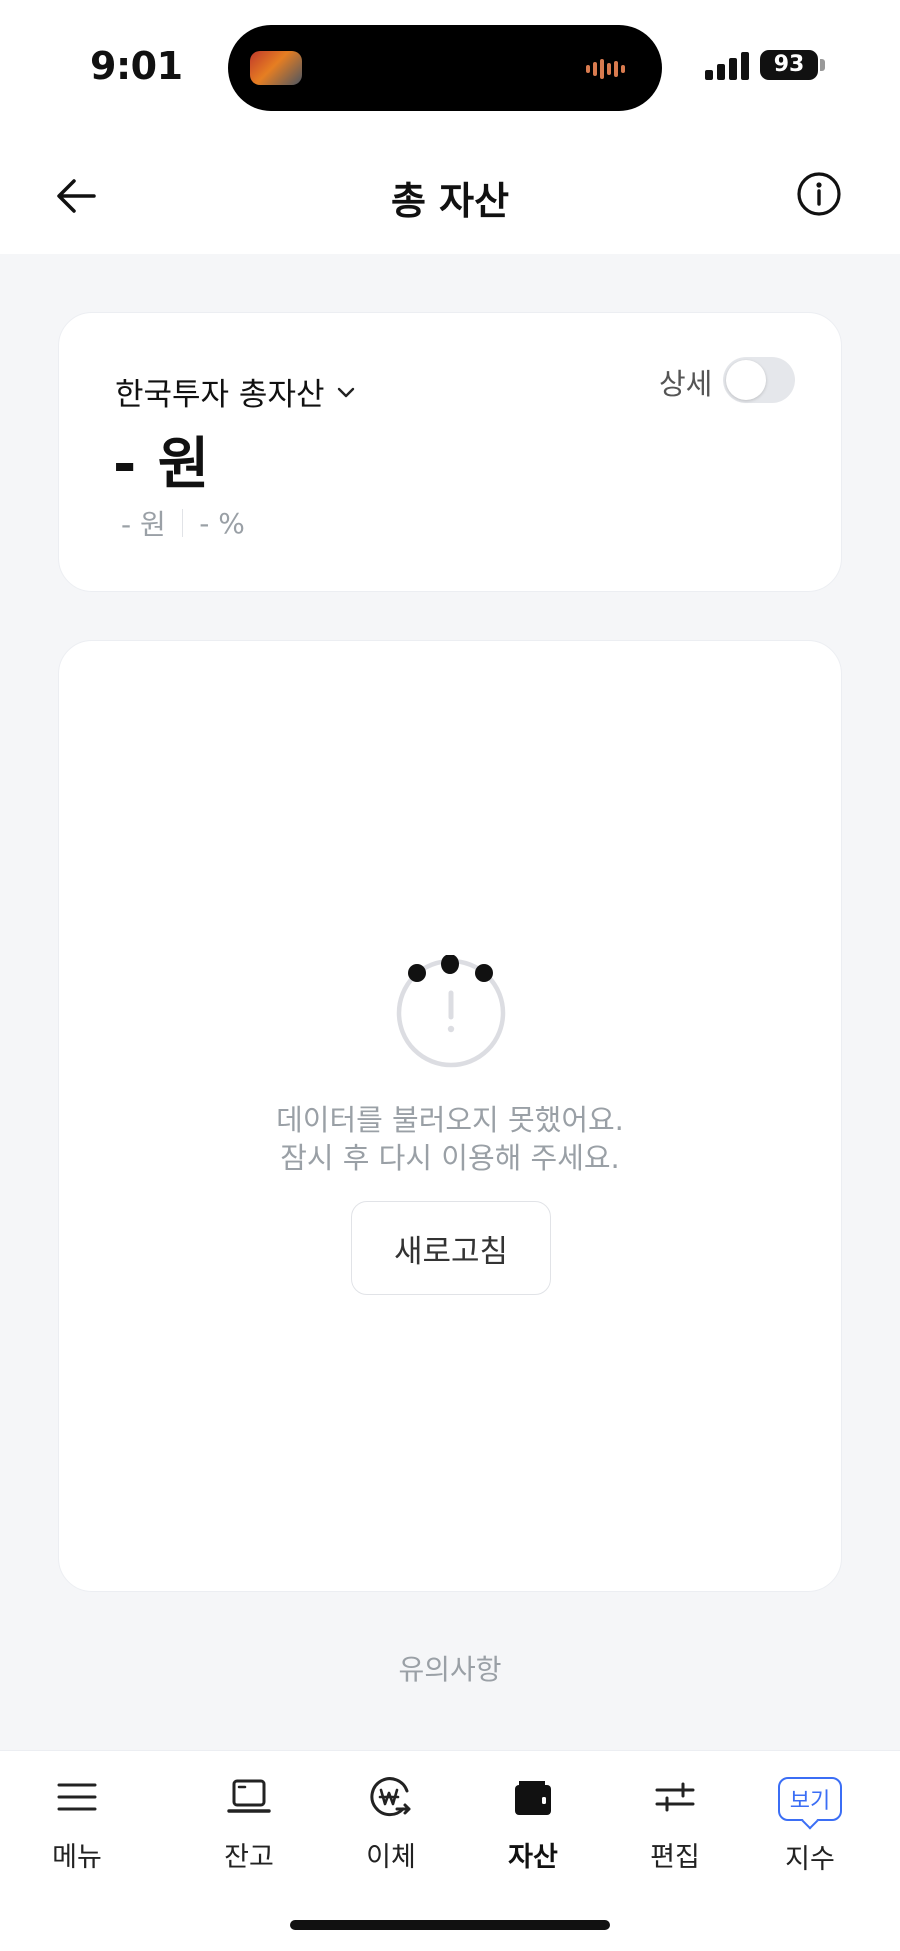 Image resolution: width=900 pixels, height=1951 pixels. Describe the element at coordinates (445, 68) in the screenshot. I see `dynamic-island` at that location.